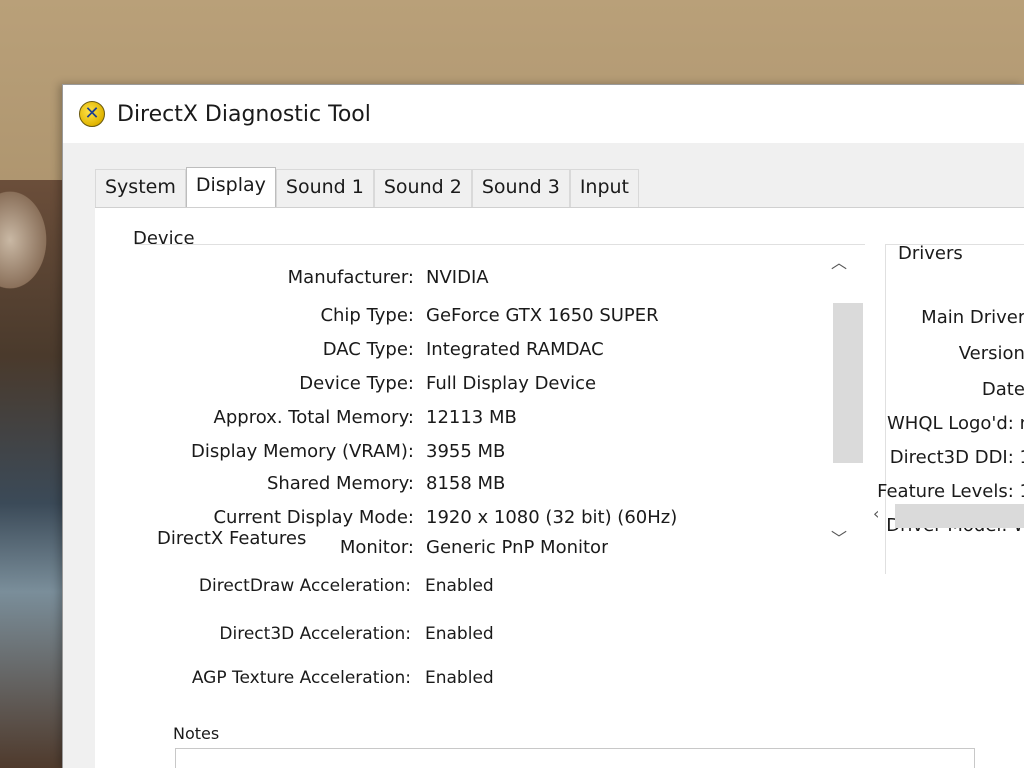 This screenshot has height=768, width=1024. What do you see at coordinates (232, 538) in the screenshot?
I see `features-group-label: DirectX Features` at bounding box center [232, 538].